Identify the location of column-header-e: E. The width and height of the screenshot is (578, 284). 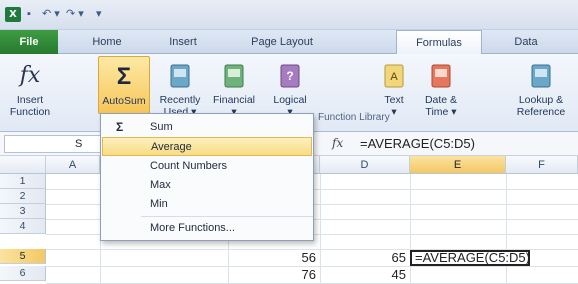
(458, 165).